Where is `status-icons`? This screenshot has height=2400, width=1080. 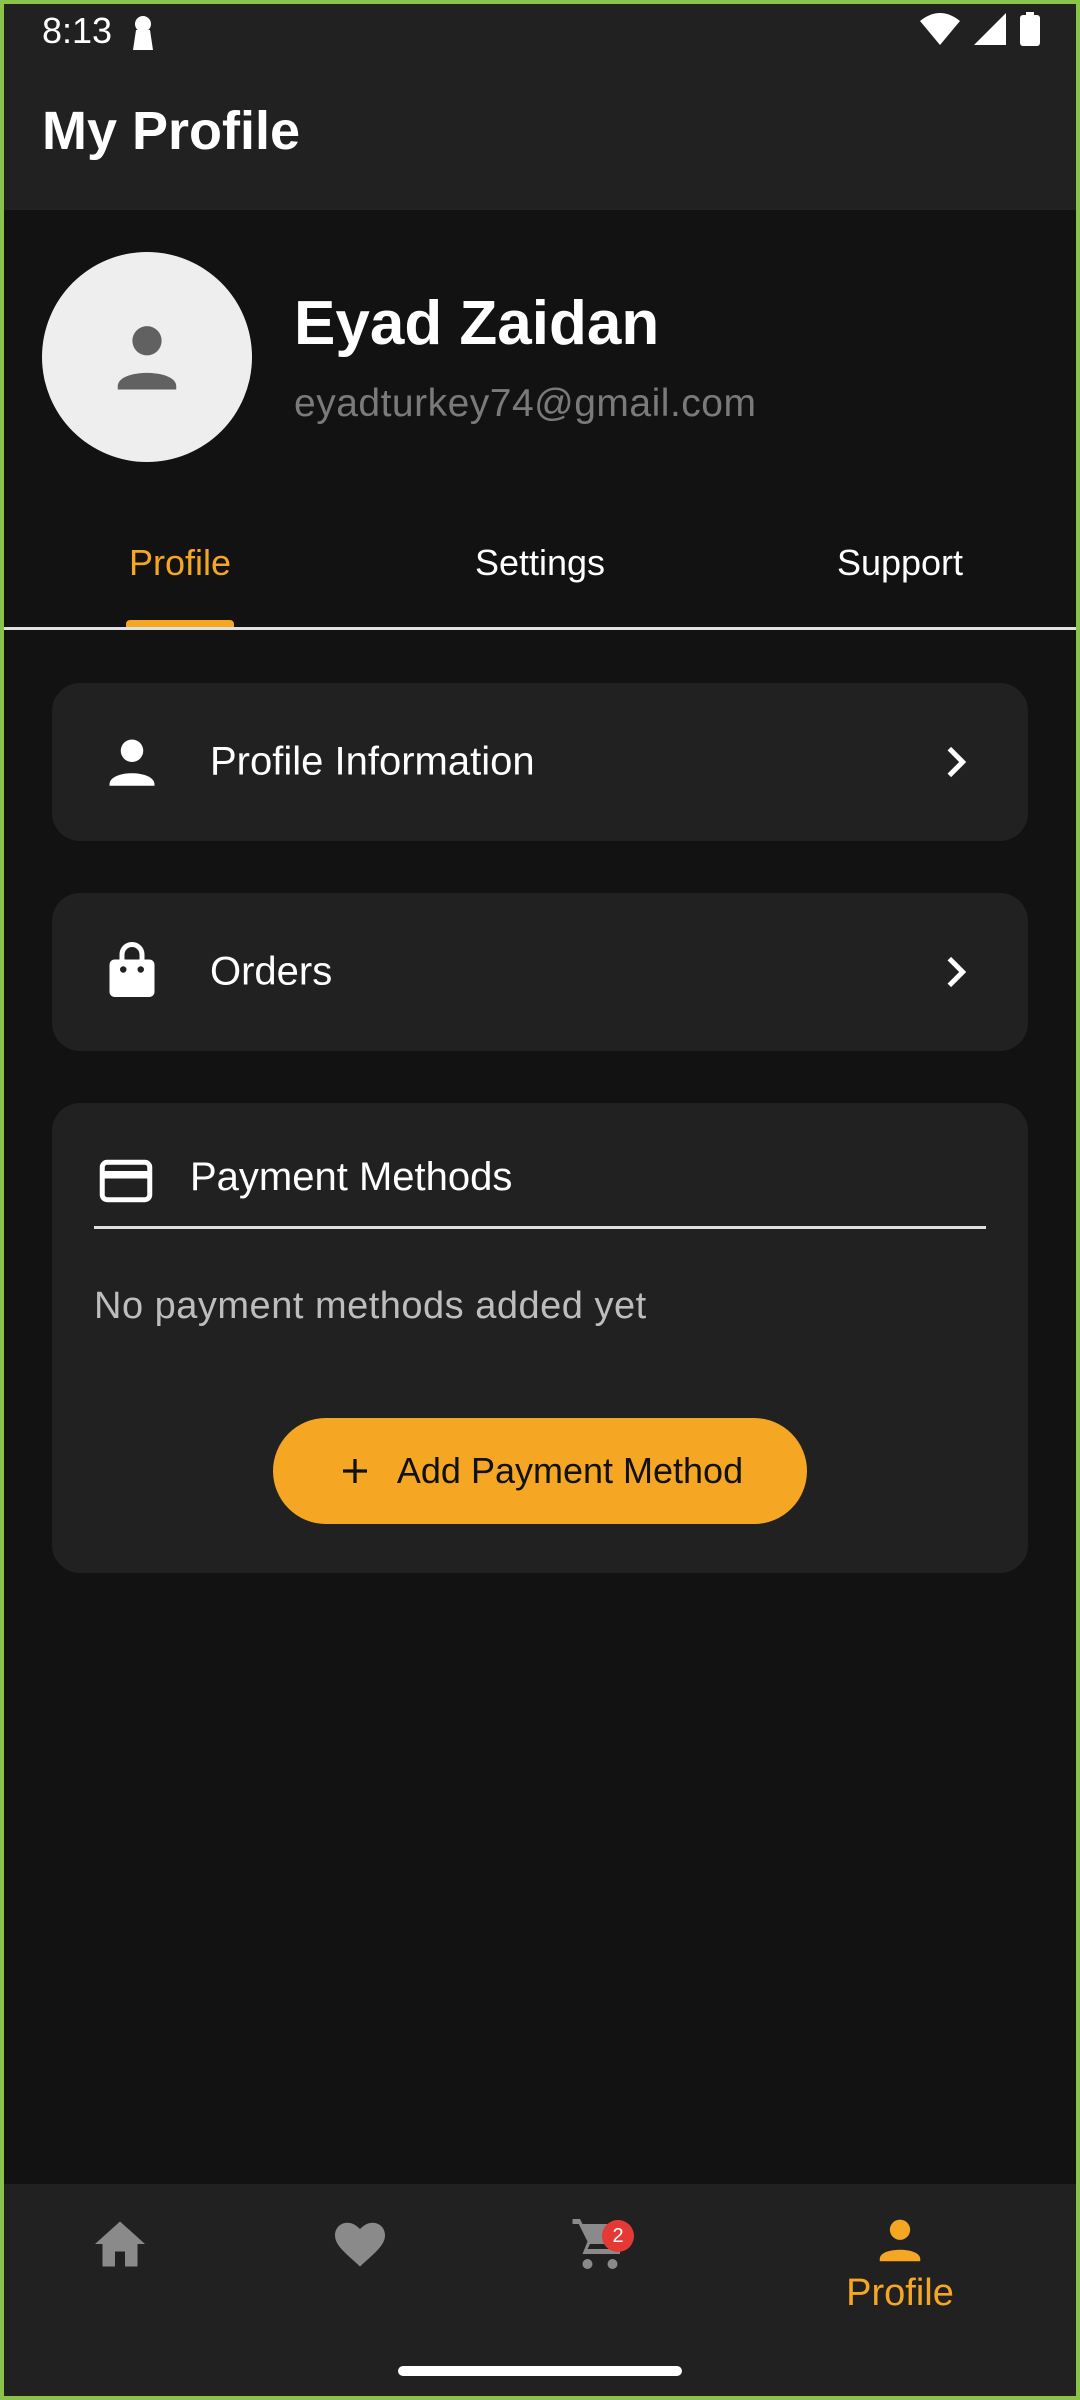
status-icons is located at coordinates (980, 29).